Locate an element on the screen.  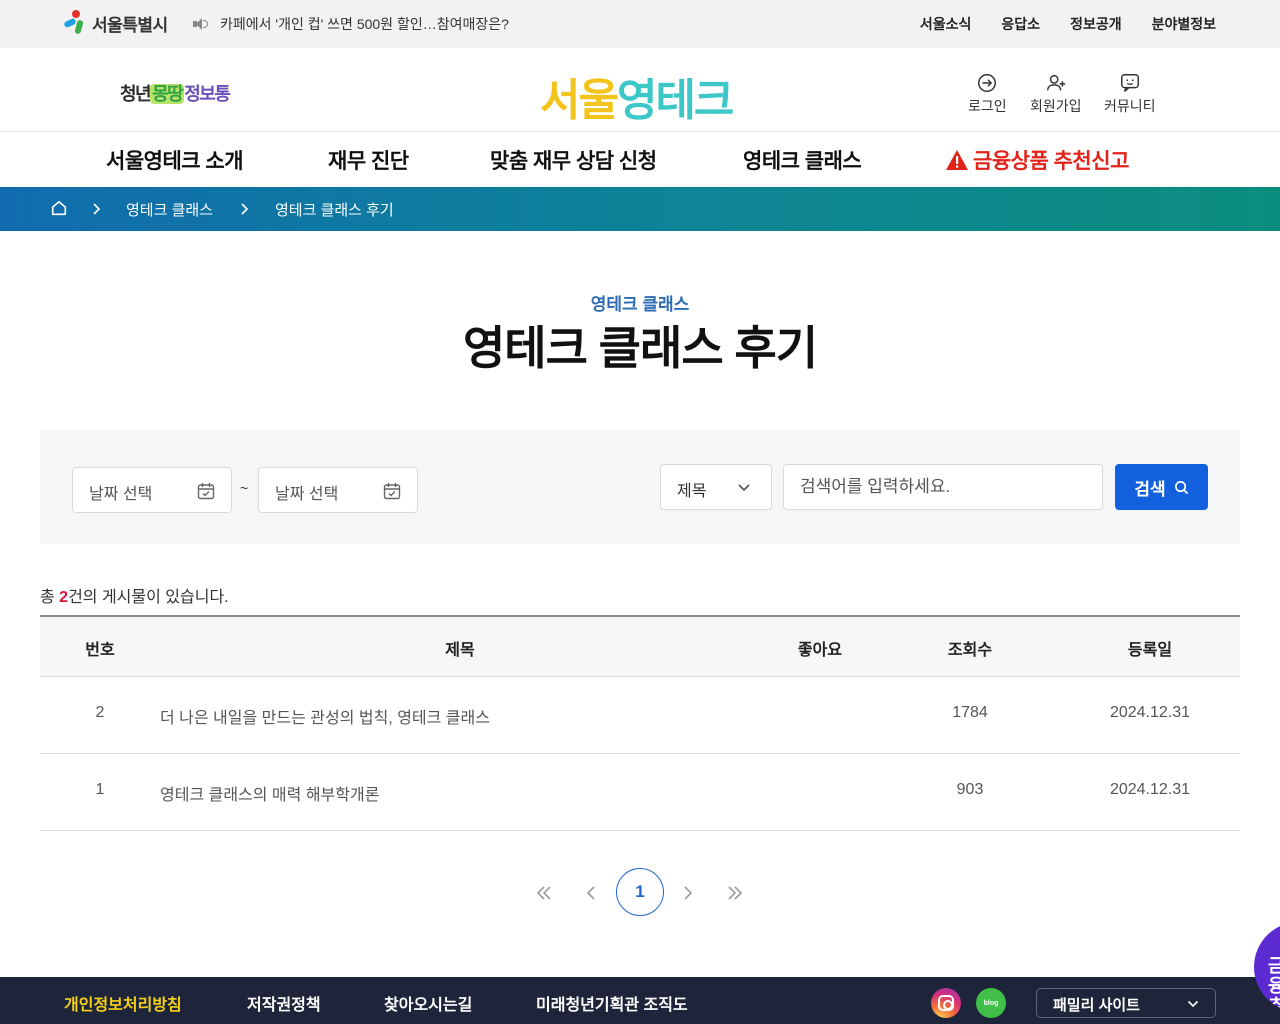
date-start-placeholder: 날짜 선택 is located at coordinates (121, 494).